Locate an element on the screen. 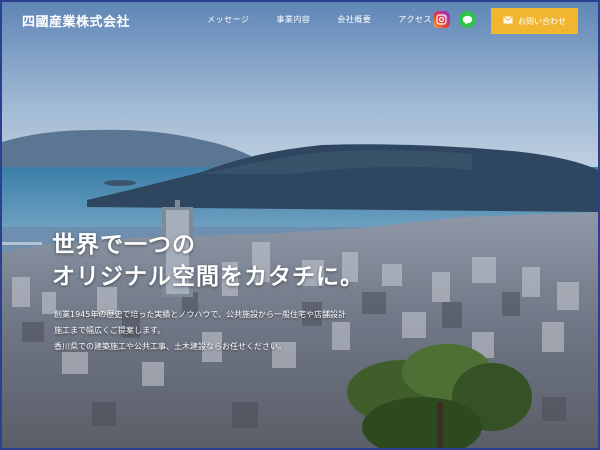 The height and width of the screenshot is (450, 600). site-header: 四國産業株式会社 メッセージ 事業内容 会社概要 アクセス お問い合わせ is located at coordinates (300, 21).